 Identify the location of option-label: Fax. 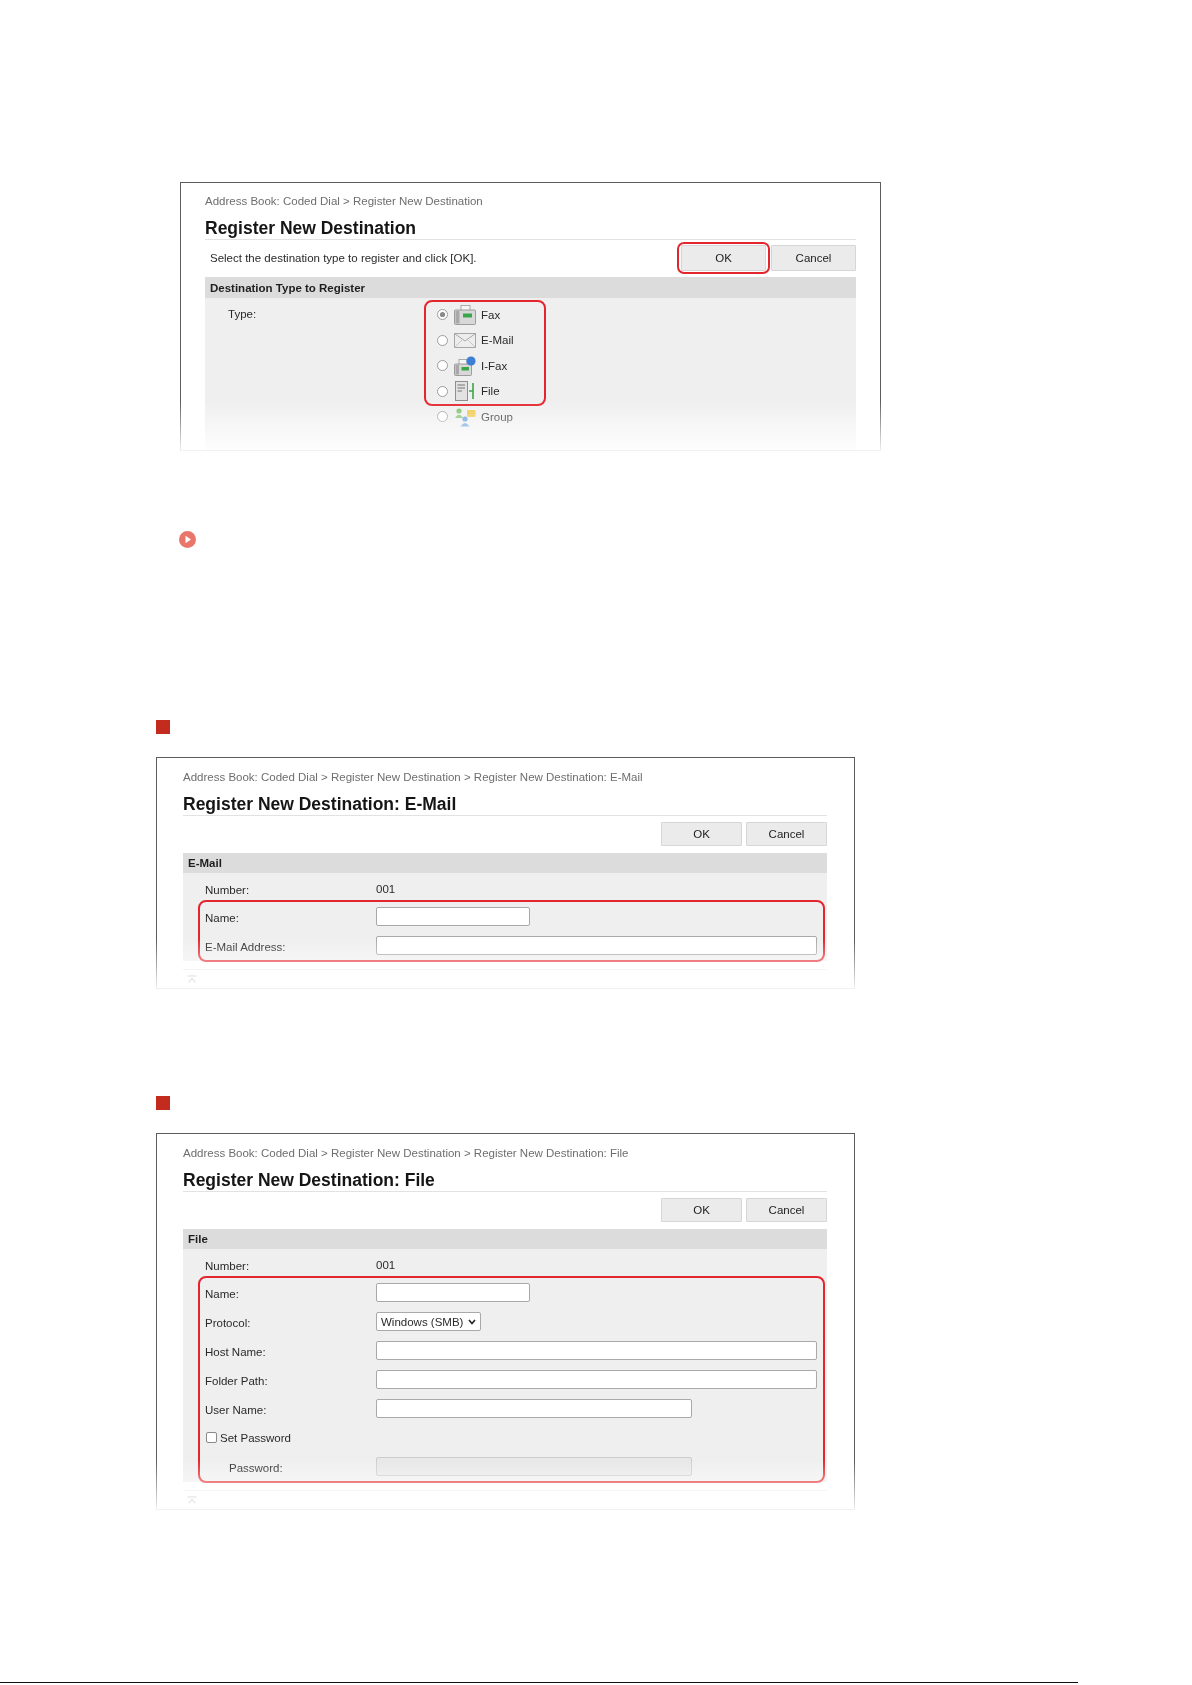
(491, 314).